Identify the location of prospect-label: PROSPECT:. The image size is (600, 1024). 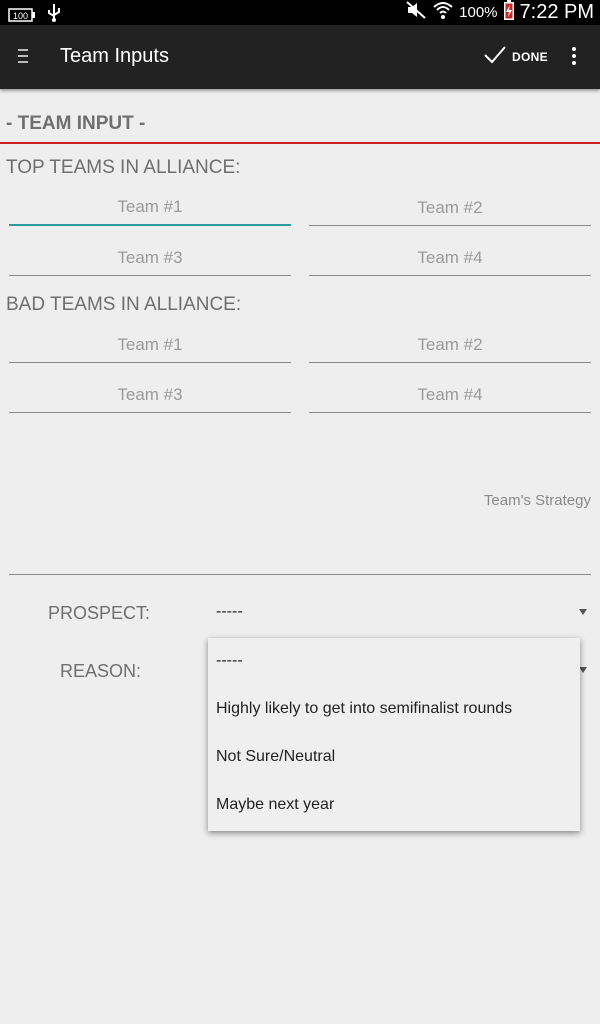
(99, 613).